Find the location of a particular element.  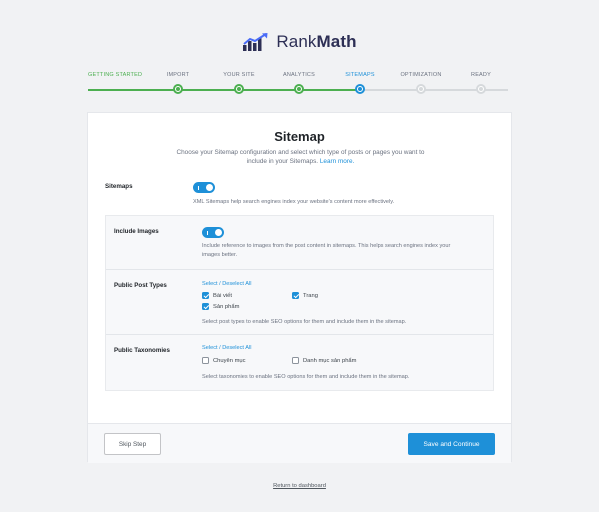

step-label: YOUR SITE is located at coordinates (239, 75).